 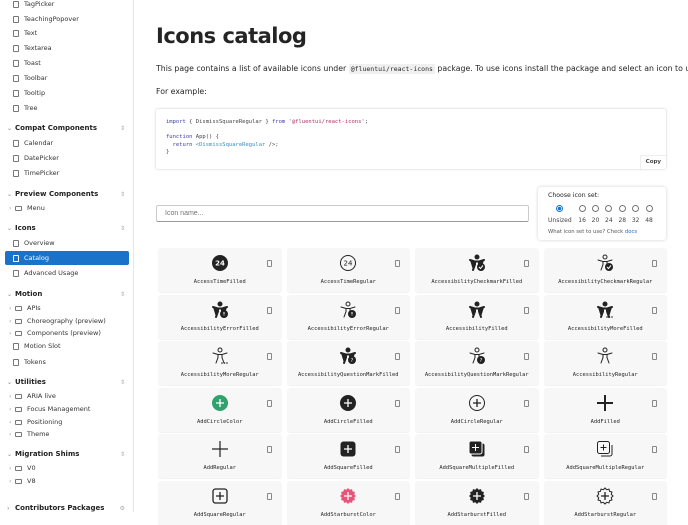 I want to click on sidebar-item-toolbar: Toolbar, so click(x=67, y=78).